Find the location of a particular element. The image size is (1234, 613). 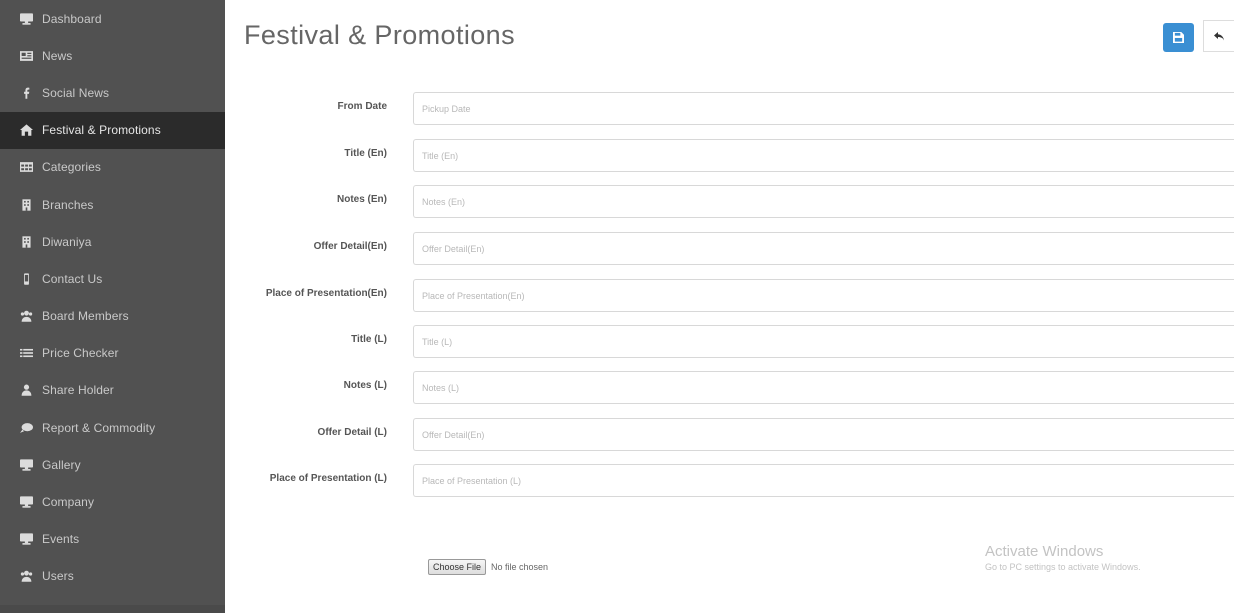

sidebar-item-diwaniya: Diwaniya is located at coordinates (112, 241).